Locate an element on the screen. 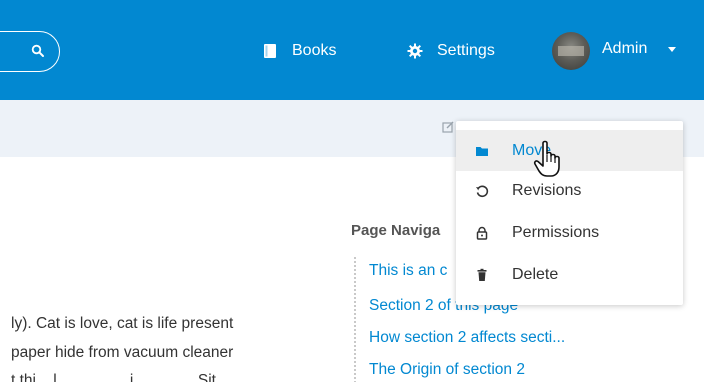  revisions-menu-item: Revisions is located at coordinates (569, 190).